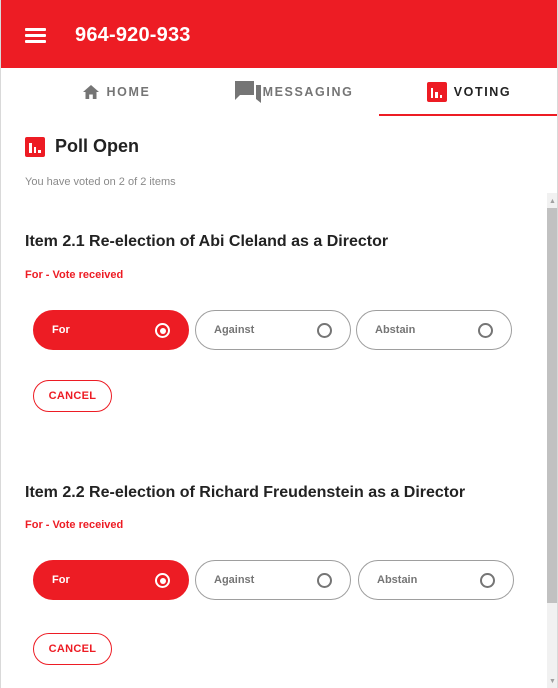 This screenshot has width=558, height=688. What do you see at coordinates (97, 146) in the screenshot?
I see `poll-title: Poll Open` at bounding box center [97, 146].